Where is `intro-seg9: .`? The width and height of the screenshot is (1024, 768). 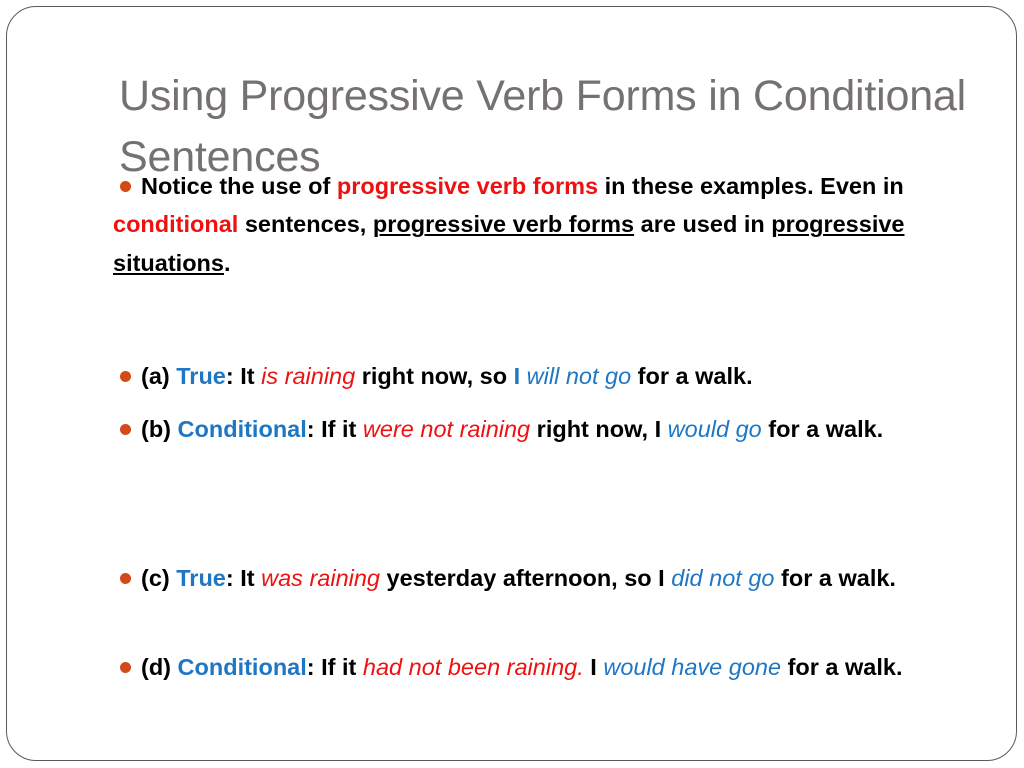
intro-seg9: . is located at coordinates (227, 262).